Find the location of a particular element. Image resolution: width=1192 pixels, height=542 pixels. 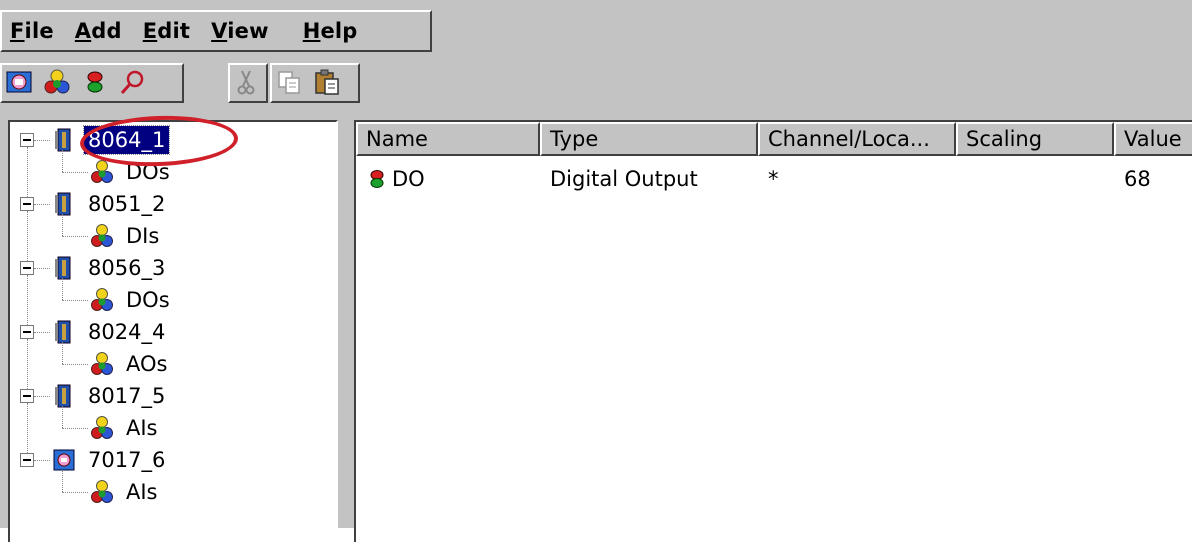

menu-file: File is located at coordinates (34, 31).